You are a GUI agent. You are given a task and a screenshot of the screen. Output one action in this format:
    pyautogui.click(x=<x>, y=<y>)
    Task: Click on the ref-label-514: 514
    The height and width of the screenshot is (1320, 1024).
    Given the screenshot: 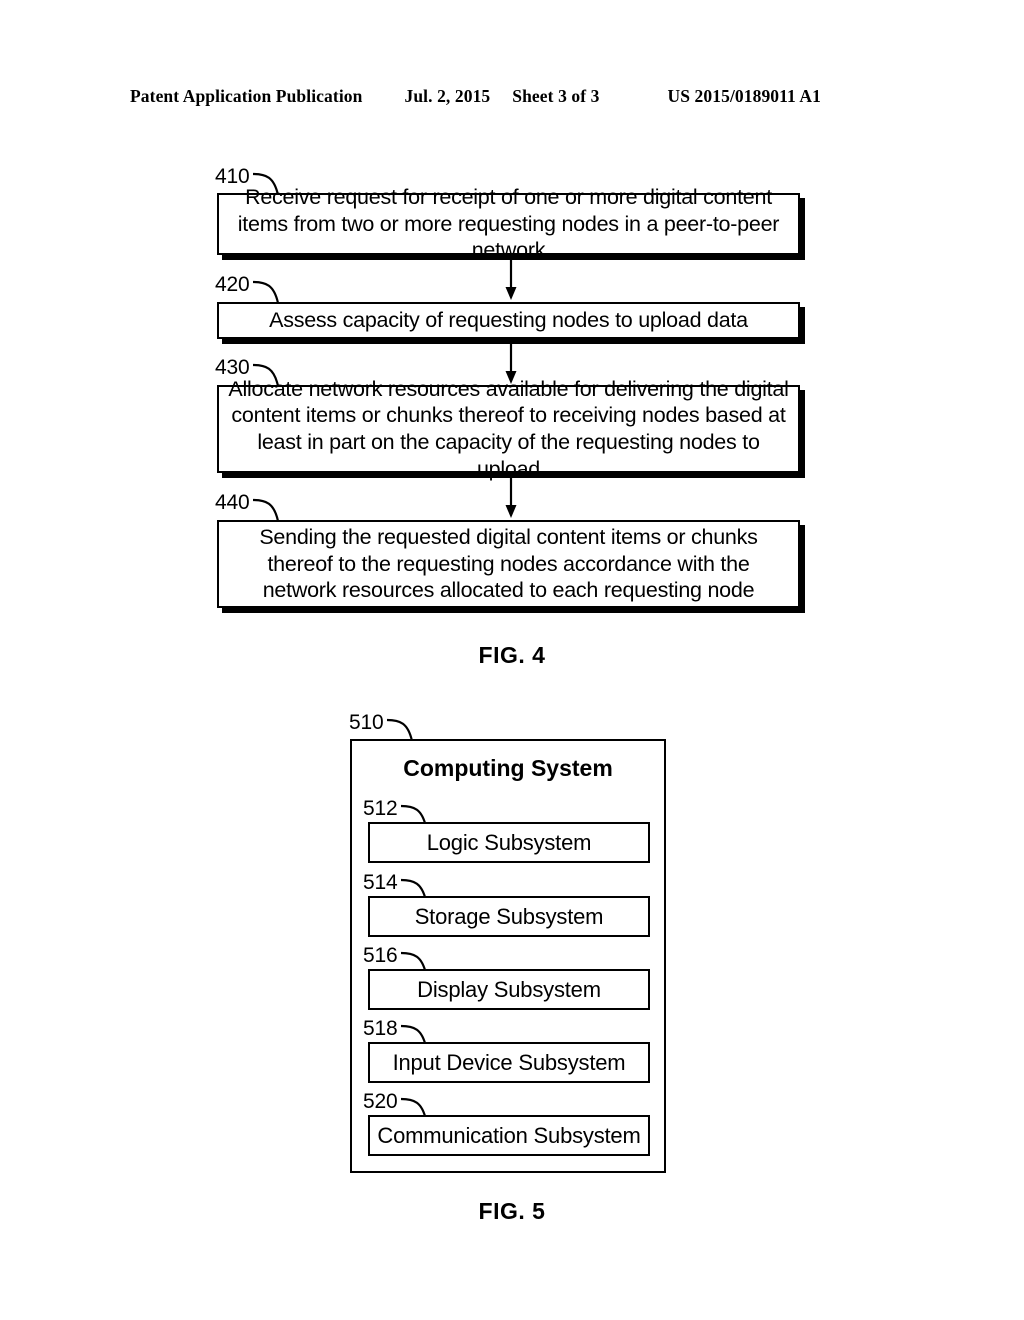 What is the action you would take?
    pyautogui.click(x=380, y=882)
    